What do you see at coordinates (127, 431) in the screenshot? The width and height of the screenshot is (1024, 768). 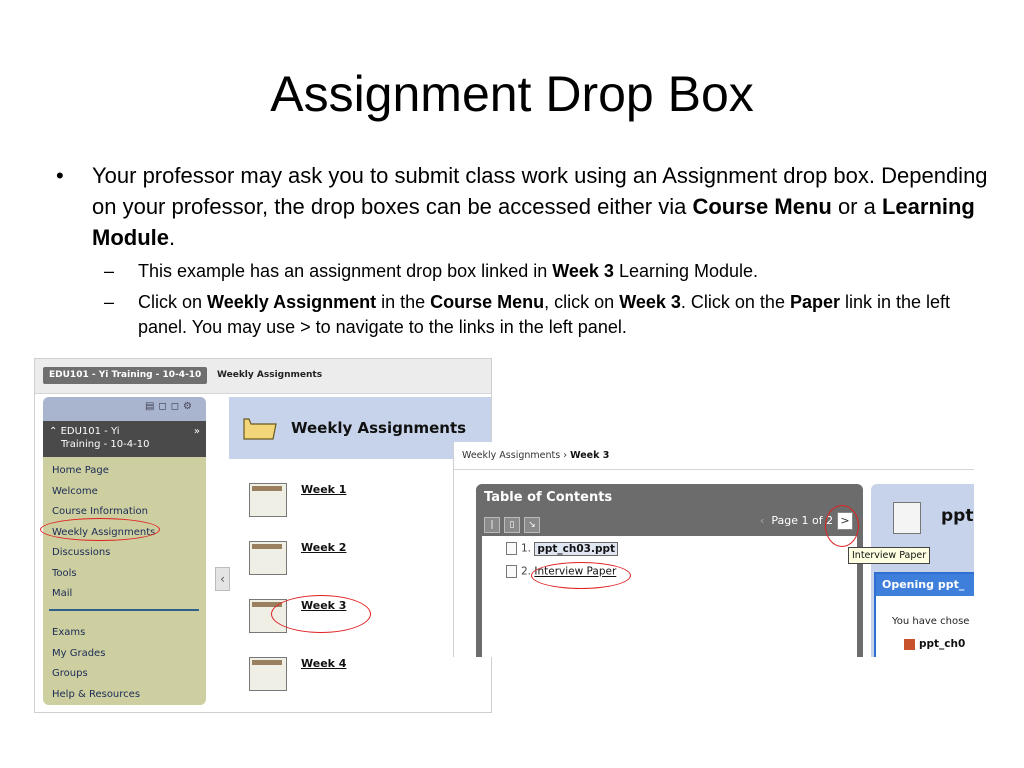 I see `course-title-line1: ⌃ EDU101 - Yi` at bounding box center [127, 431].